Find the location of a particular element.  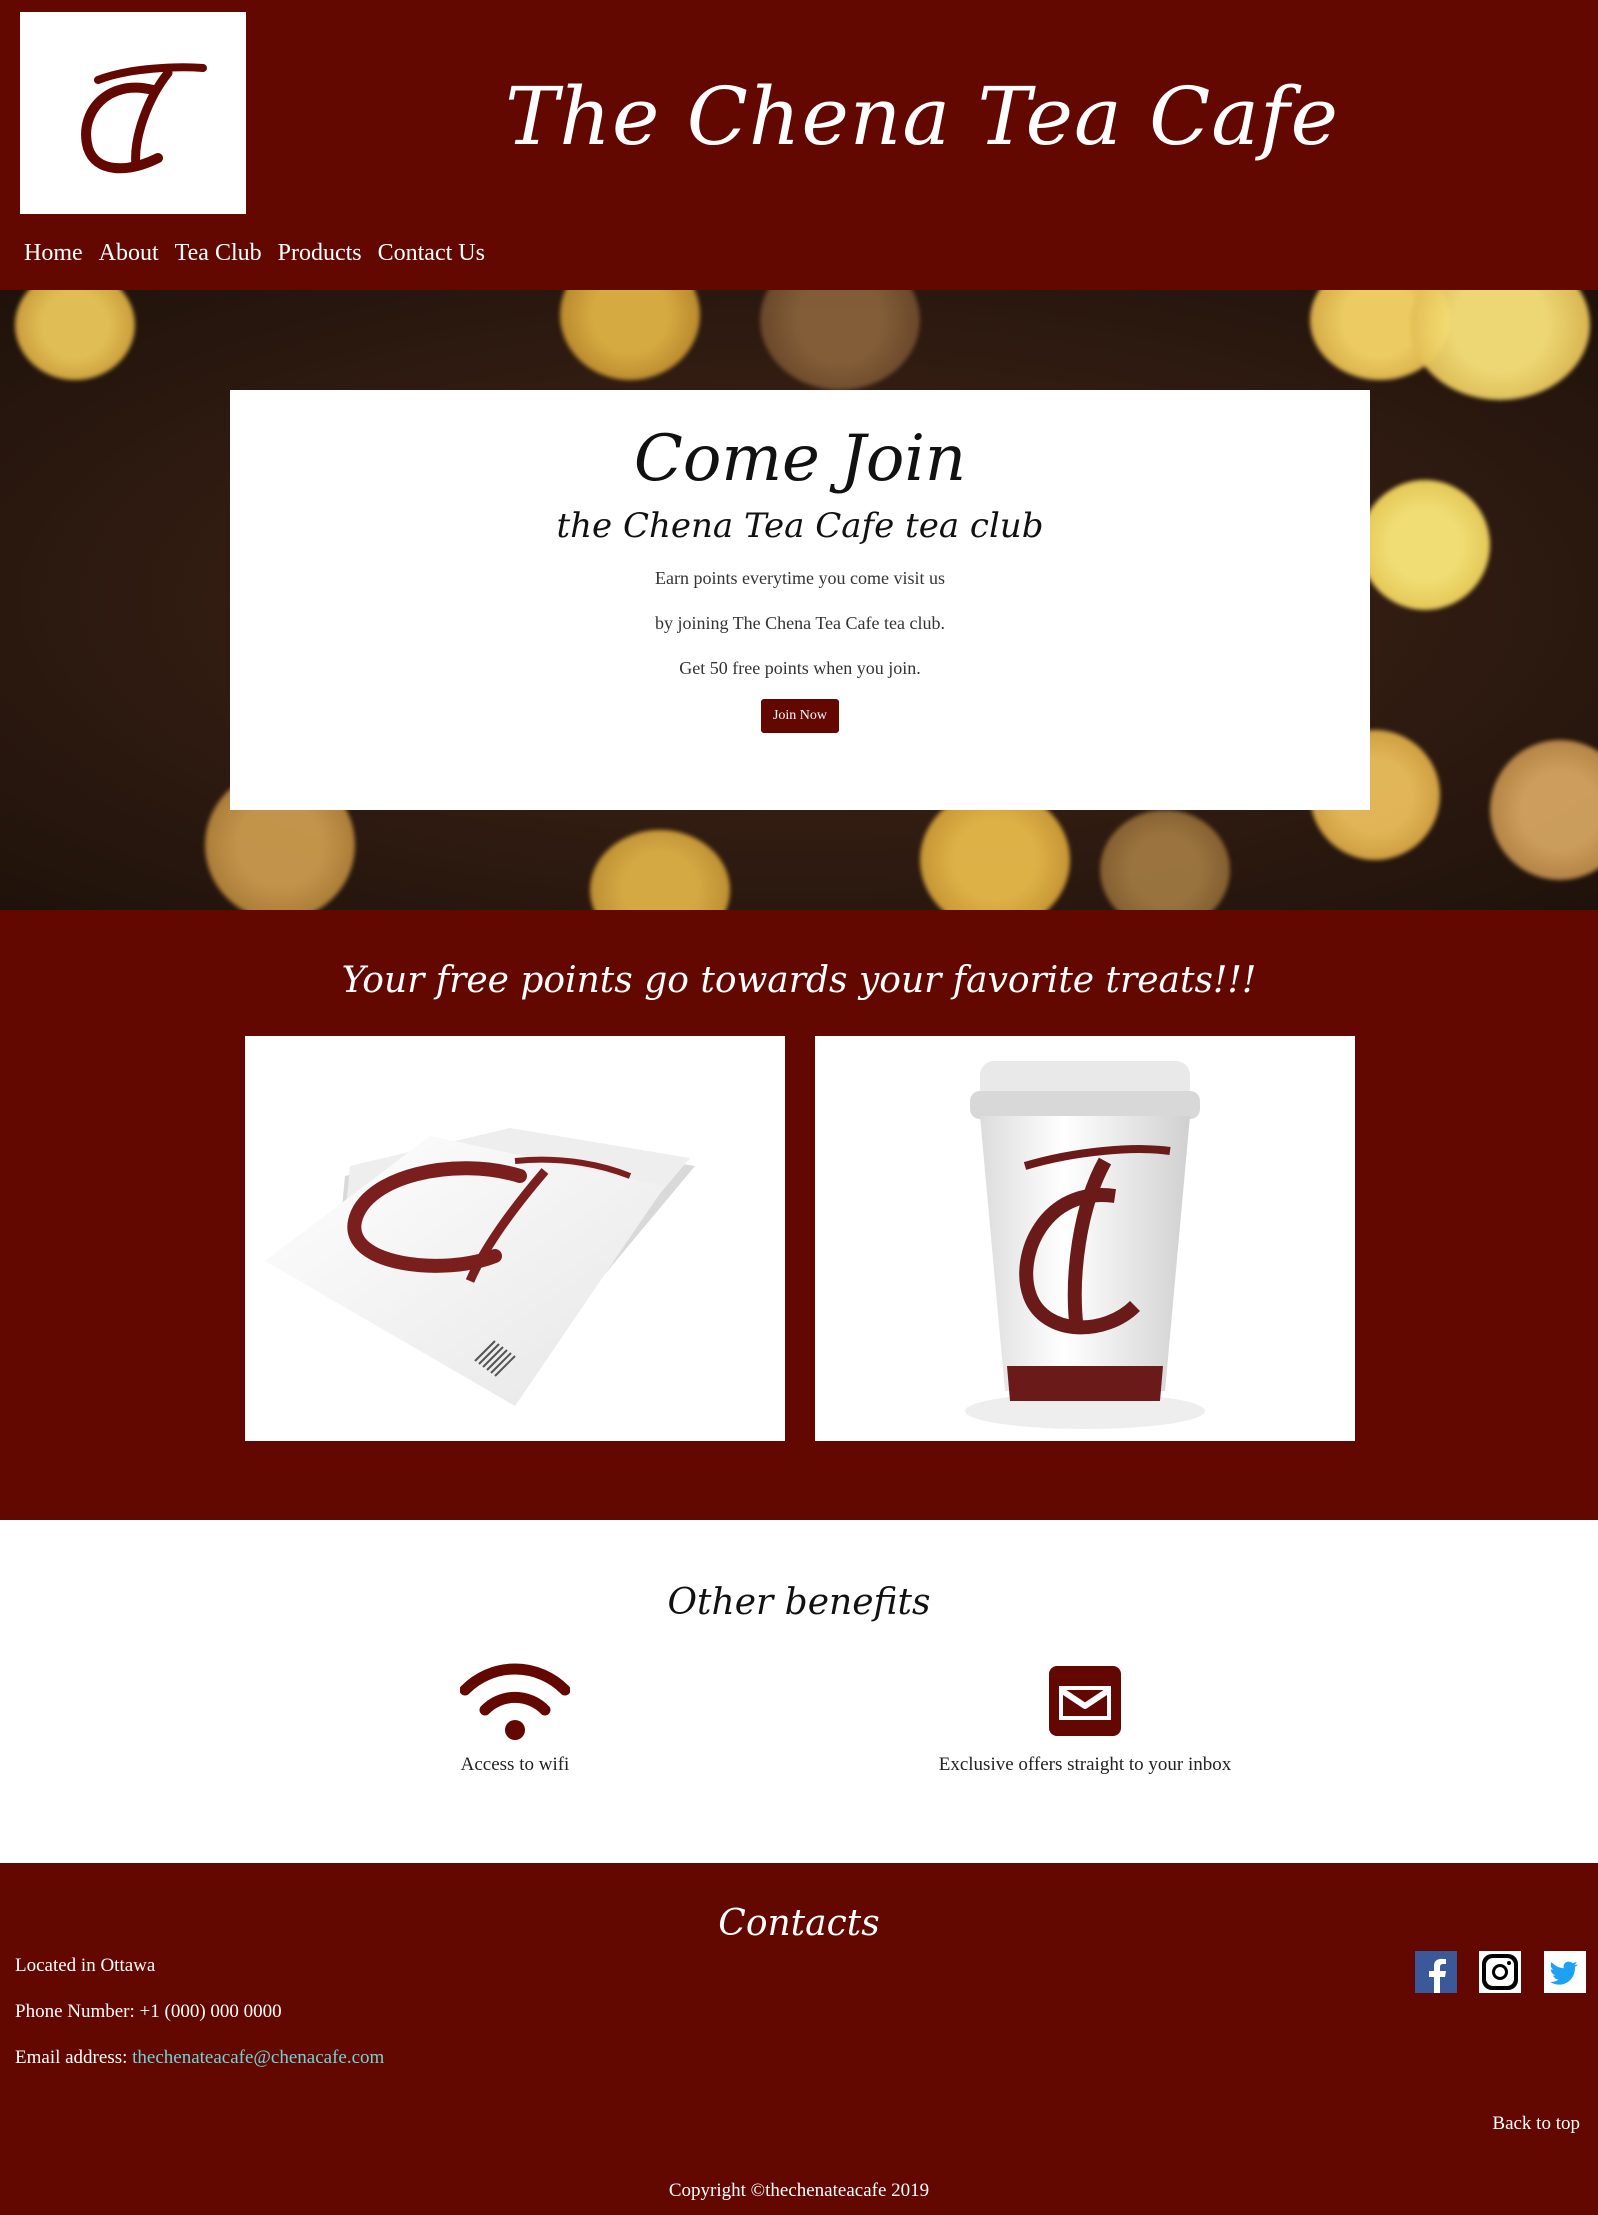

main-nav: Home About Tea Club Products Contact Us is located at coordinates (254, 253).